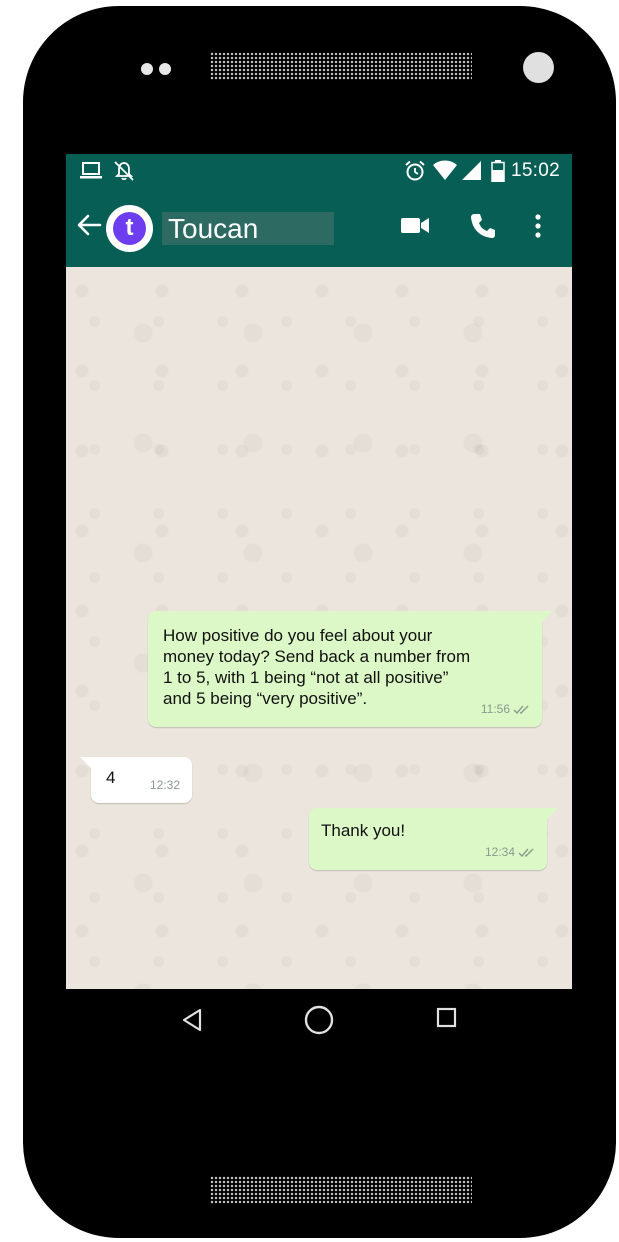  What do you see at coordinates (498, 171) in the screenshot?
I see `battery-icon` at bounding box center [498, 171].